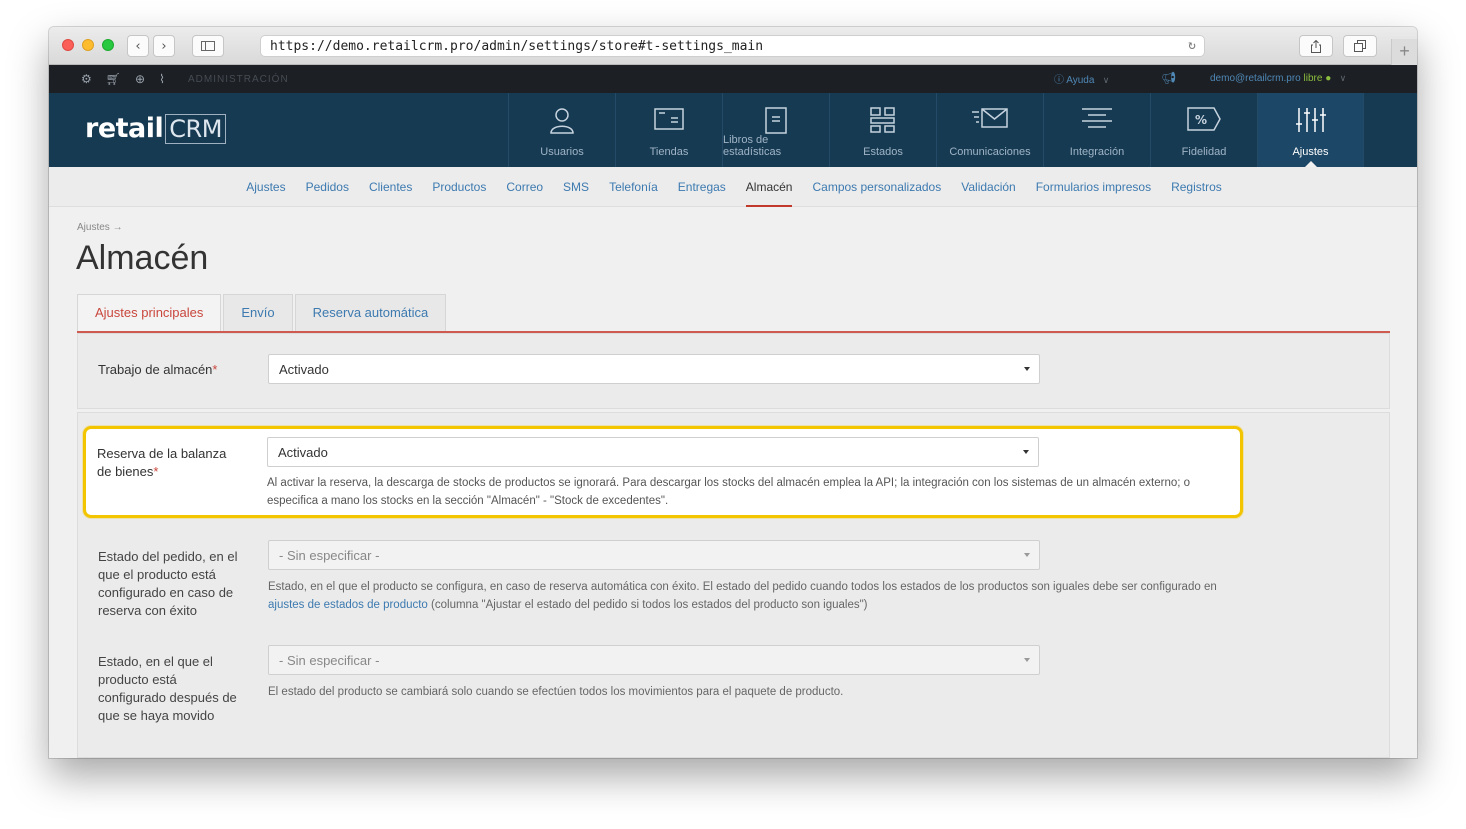 The height and width of the screenshot is (829, 1466). I want to click on document-icon, so click(776, 120).